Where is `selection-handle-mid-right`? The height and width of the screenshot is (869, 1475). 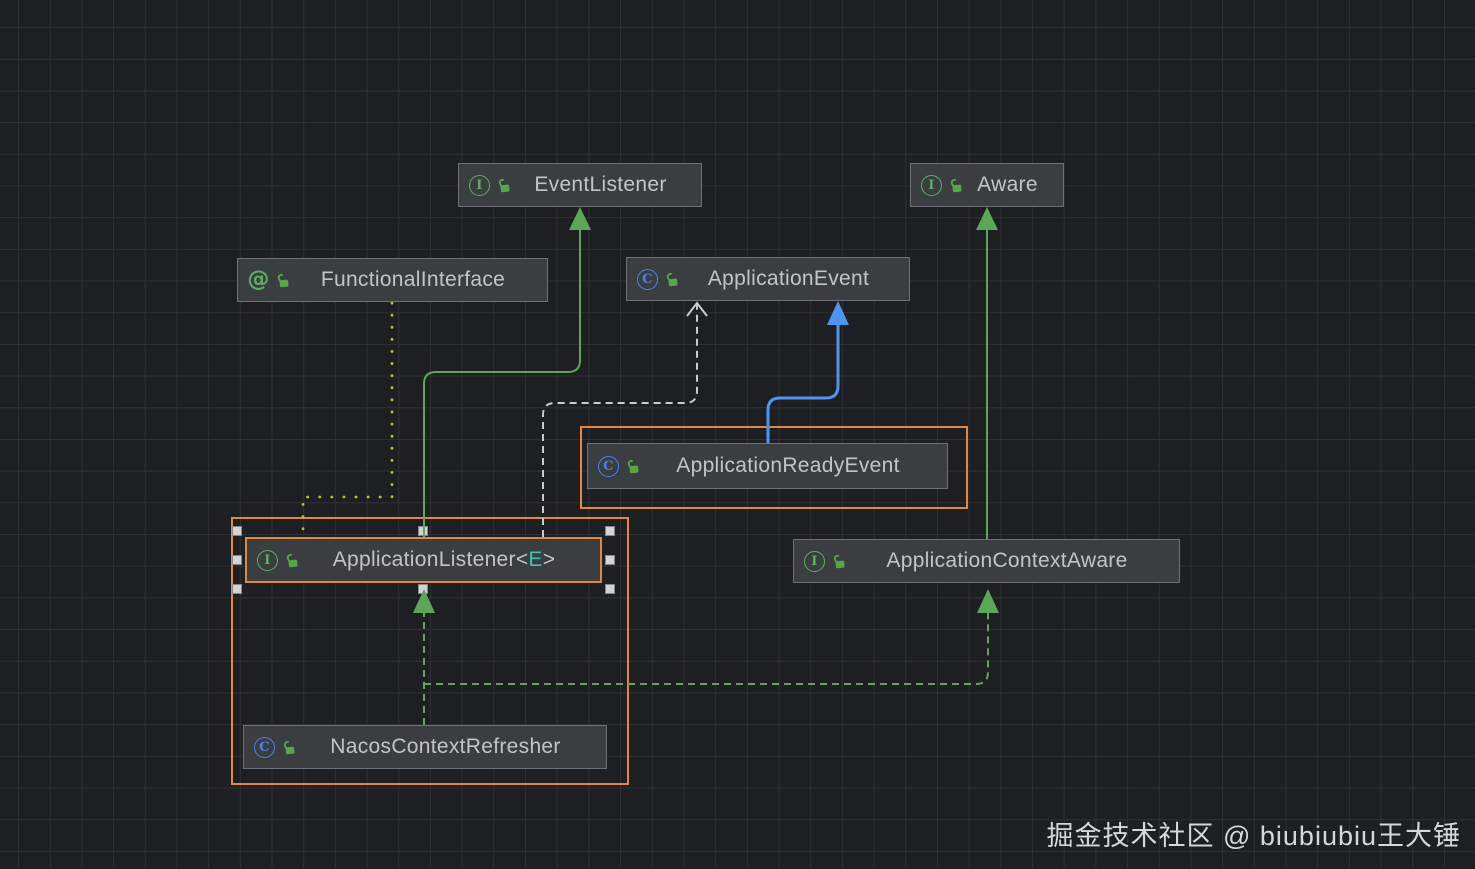 selection-handle-mid-right is located at coordinates (610, 560).